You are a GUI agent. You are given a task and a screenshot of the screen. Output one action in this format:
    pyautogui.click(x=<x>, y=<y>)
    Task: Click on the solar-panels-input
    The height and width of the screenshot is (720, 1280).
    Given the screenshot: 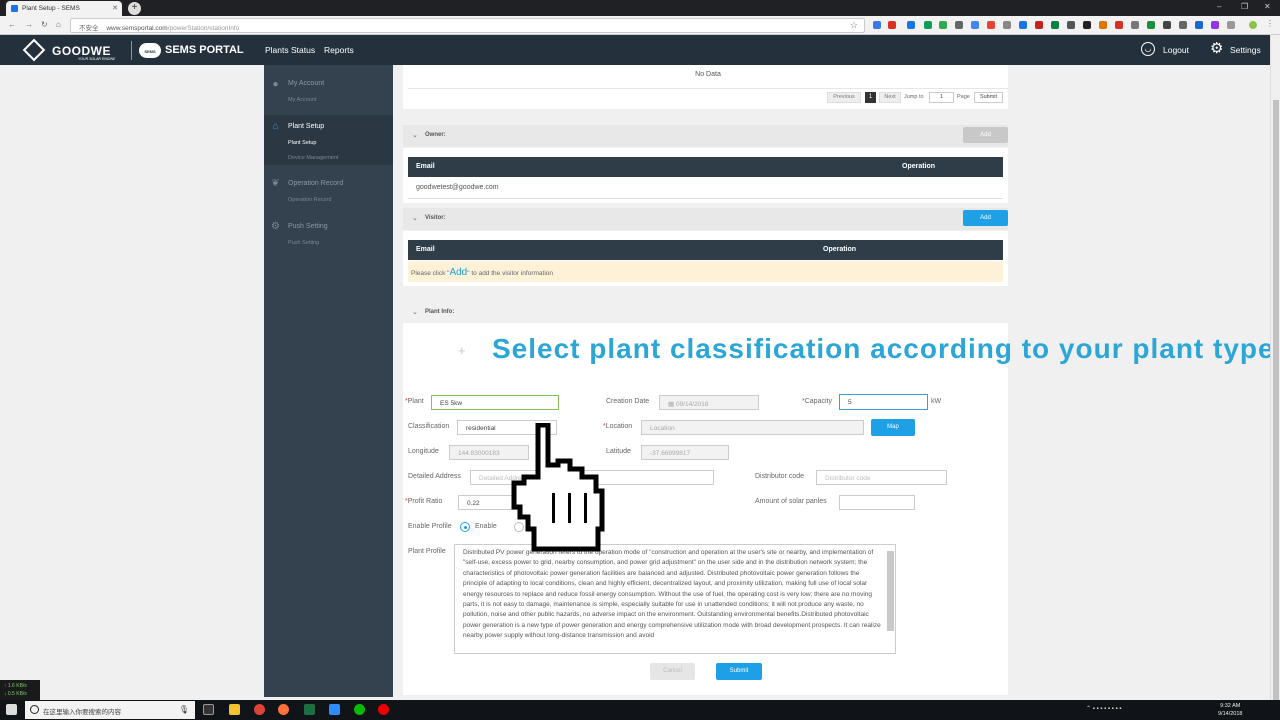 What is the action you would take?
    pyautogui.click(x=877, y=502)
    